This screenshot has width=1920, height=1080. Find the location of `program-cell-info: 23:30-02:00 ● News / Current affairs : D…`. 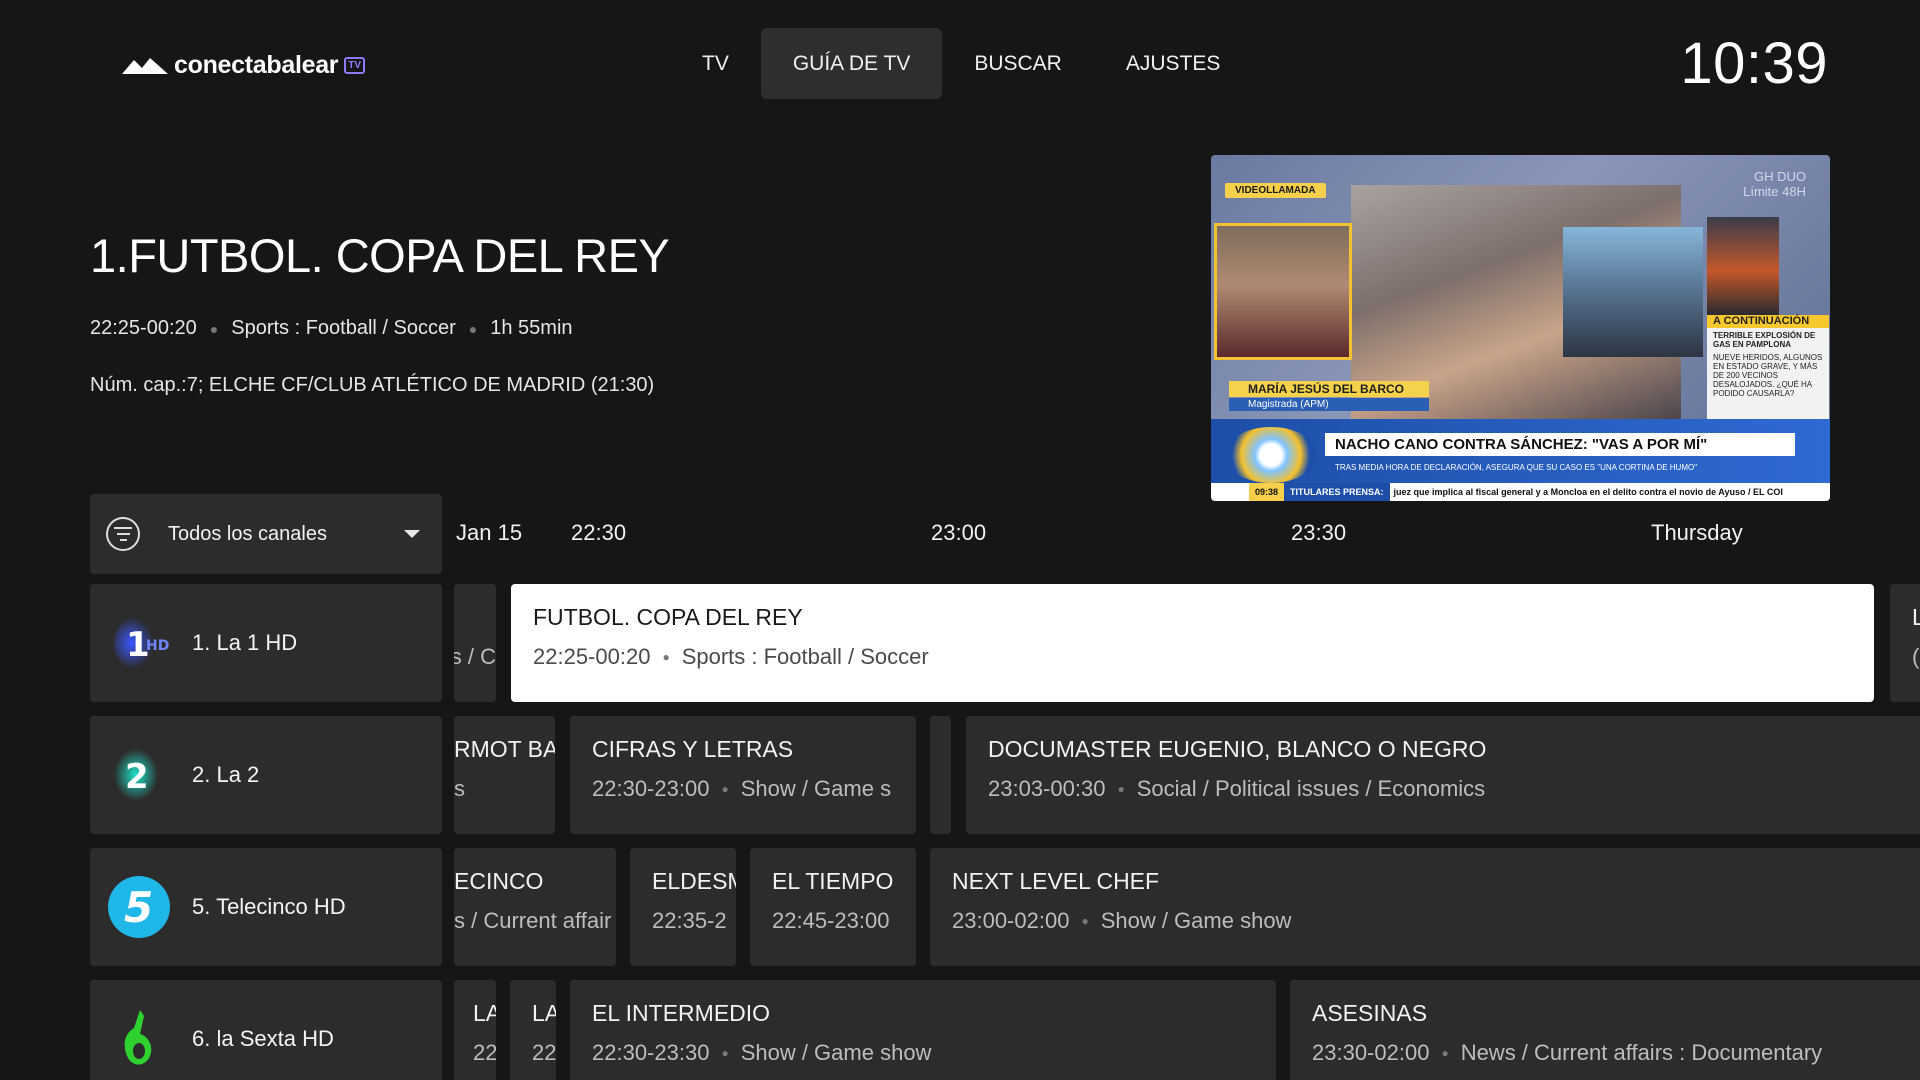

program-cell-info: 23:30-02:00 ● News / Current affairs : D… is located at coordinates (1567, 1053).